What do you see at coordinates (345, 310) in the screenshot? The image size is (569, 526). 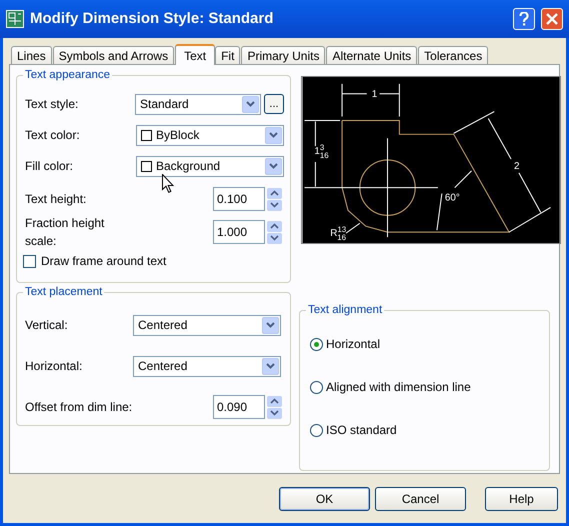 I see `group-title: Text alignment` at bounding box center [345, 310].